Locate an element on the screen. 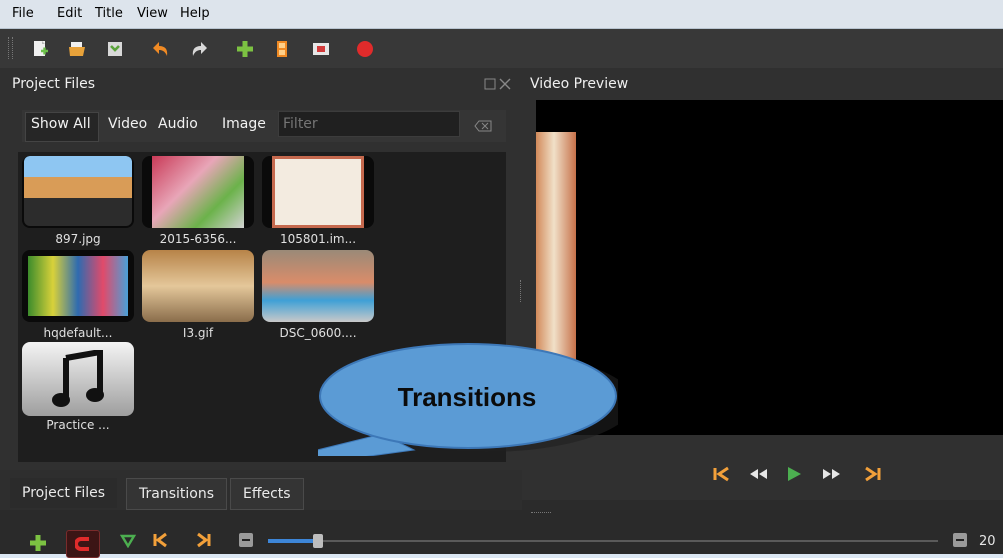 This screenshot has height=558, width=1003. tab-project-files: Project Files is located at coordinates (64, 493).